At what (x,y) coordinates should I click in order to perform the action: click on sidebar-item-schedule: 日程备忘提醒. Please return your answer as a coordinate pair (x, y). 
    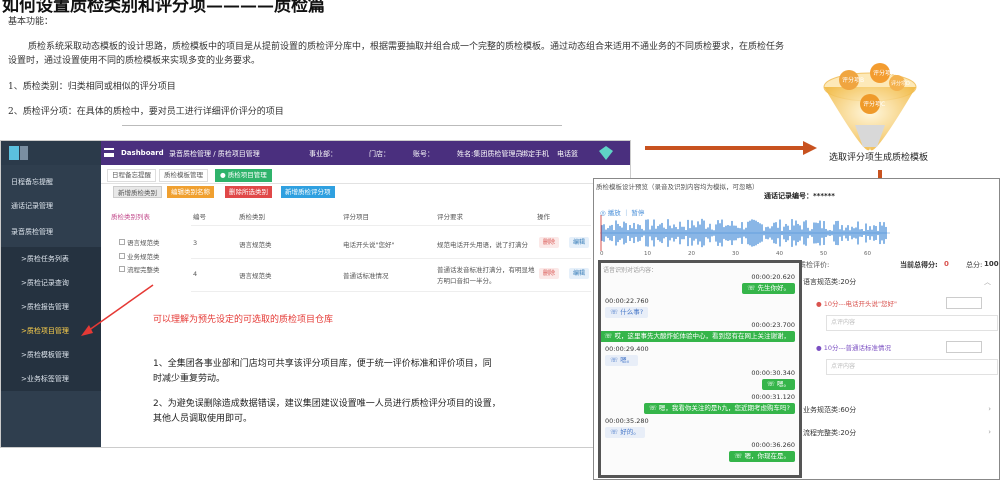
    Looking at the image, I should click on (51, 182).